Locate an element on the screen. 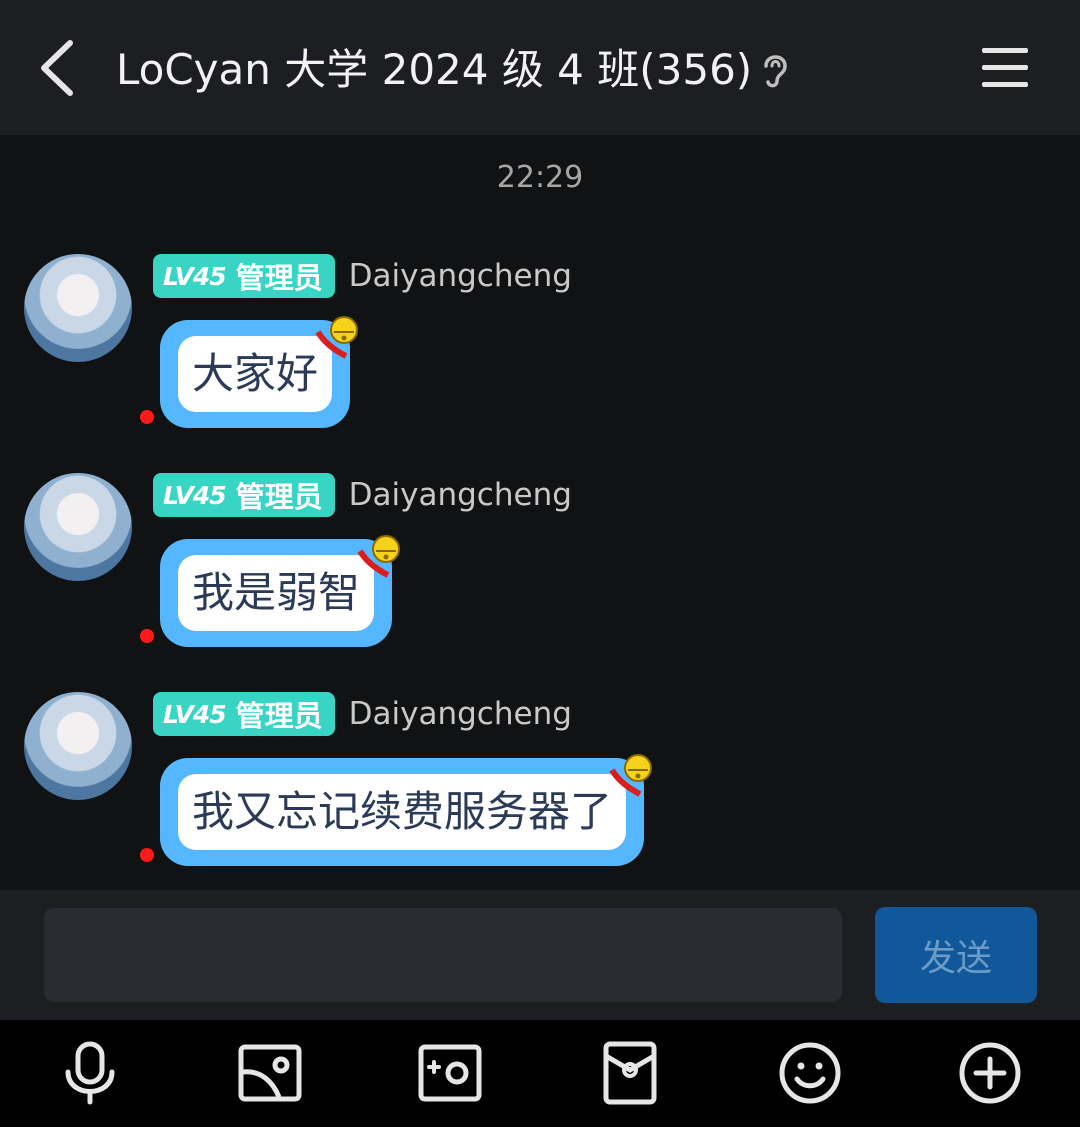  message-bubble: 大家好 is located at coordinates (249, 372).